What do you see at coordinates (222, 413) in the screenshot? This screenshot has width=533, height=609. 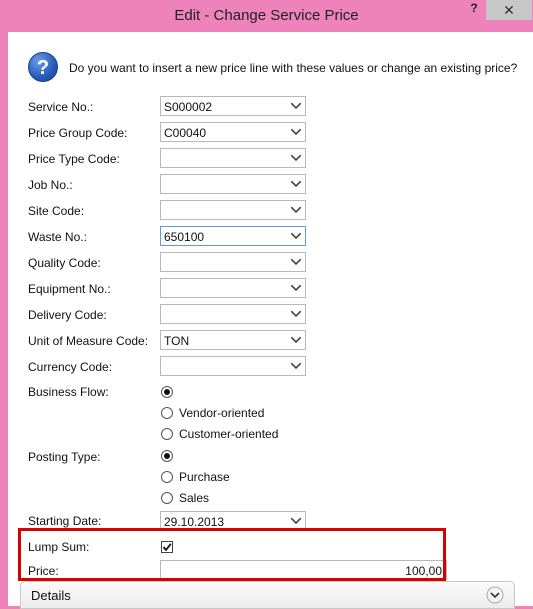 I see `vendor-oriented-label: Vendor-oriented` at bounding box center [222, 413].